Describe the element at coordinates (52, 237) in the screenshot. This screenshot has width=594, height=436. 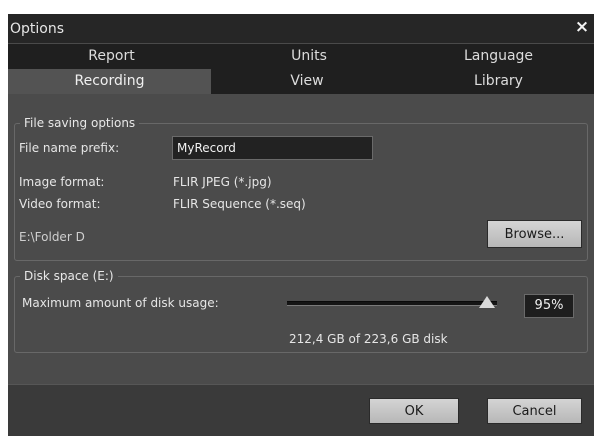
I see `folder-path: E:\Folder D` at that location.